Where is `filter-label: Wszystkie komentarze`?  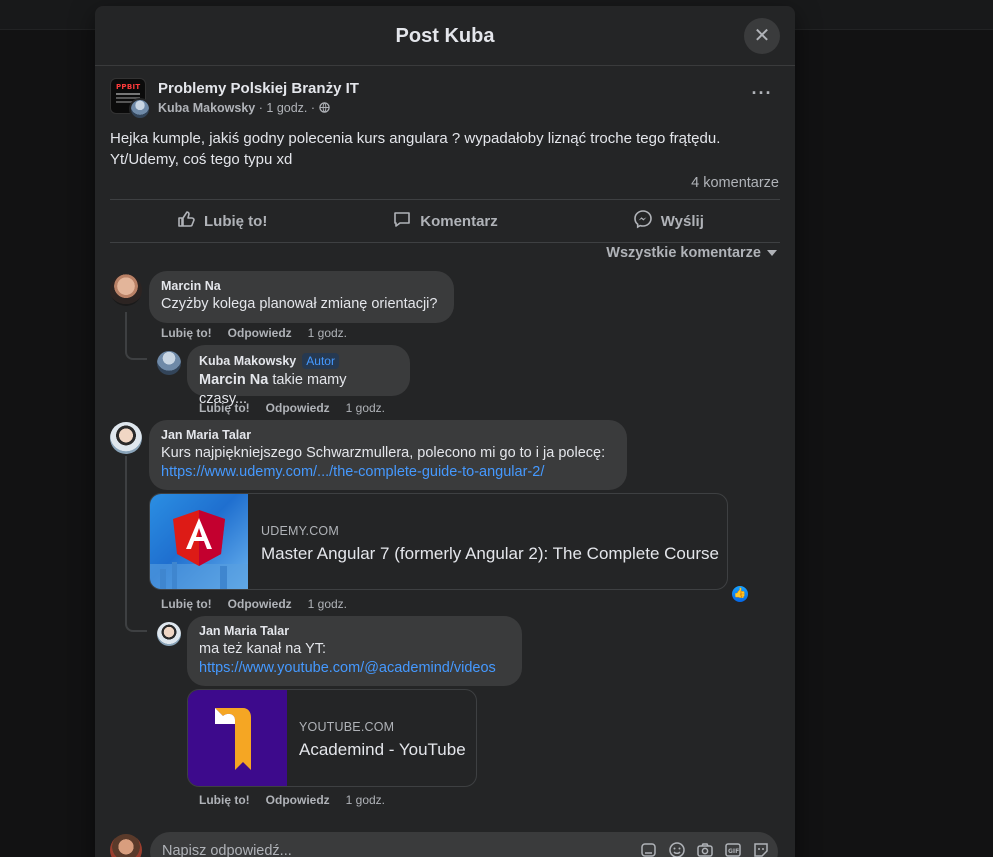
filter-label: Wszystkie komentarze is located at coordinates (683, 253).